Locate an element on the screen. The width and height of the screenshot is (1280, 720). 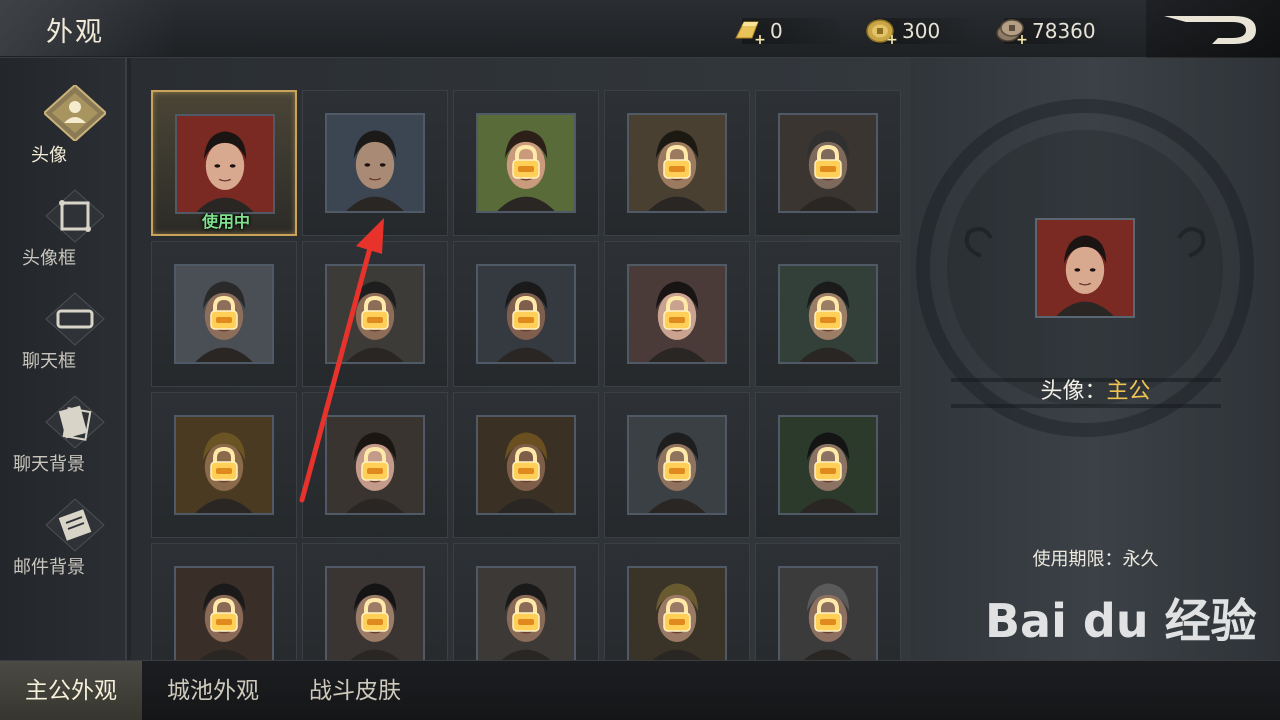
tab-battle-skin: 战斗皮肤 is located at coordinates (355, 690).